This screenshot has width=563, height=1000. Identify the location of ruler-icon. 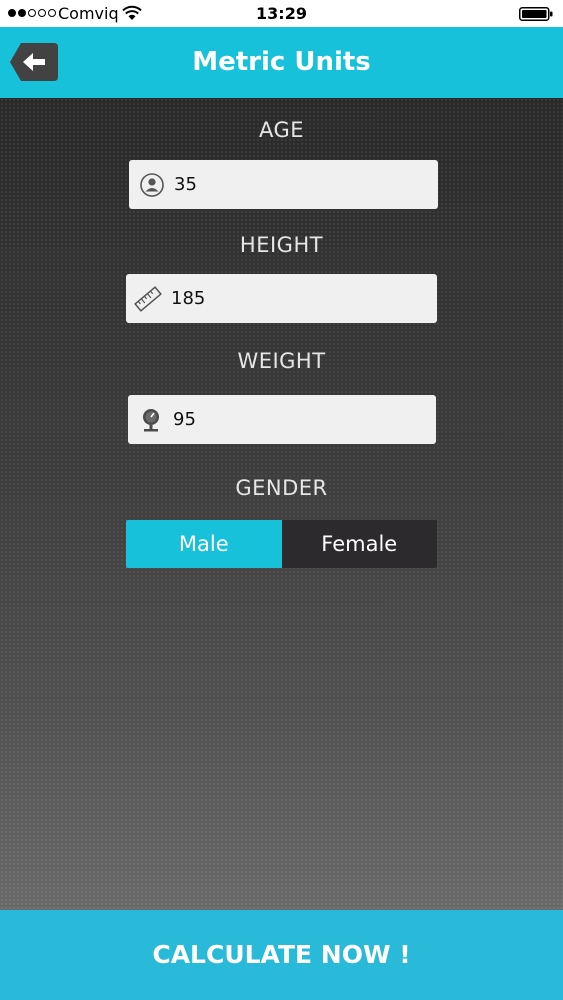
(148, 299).